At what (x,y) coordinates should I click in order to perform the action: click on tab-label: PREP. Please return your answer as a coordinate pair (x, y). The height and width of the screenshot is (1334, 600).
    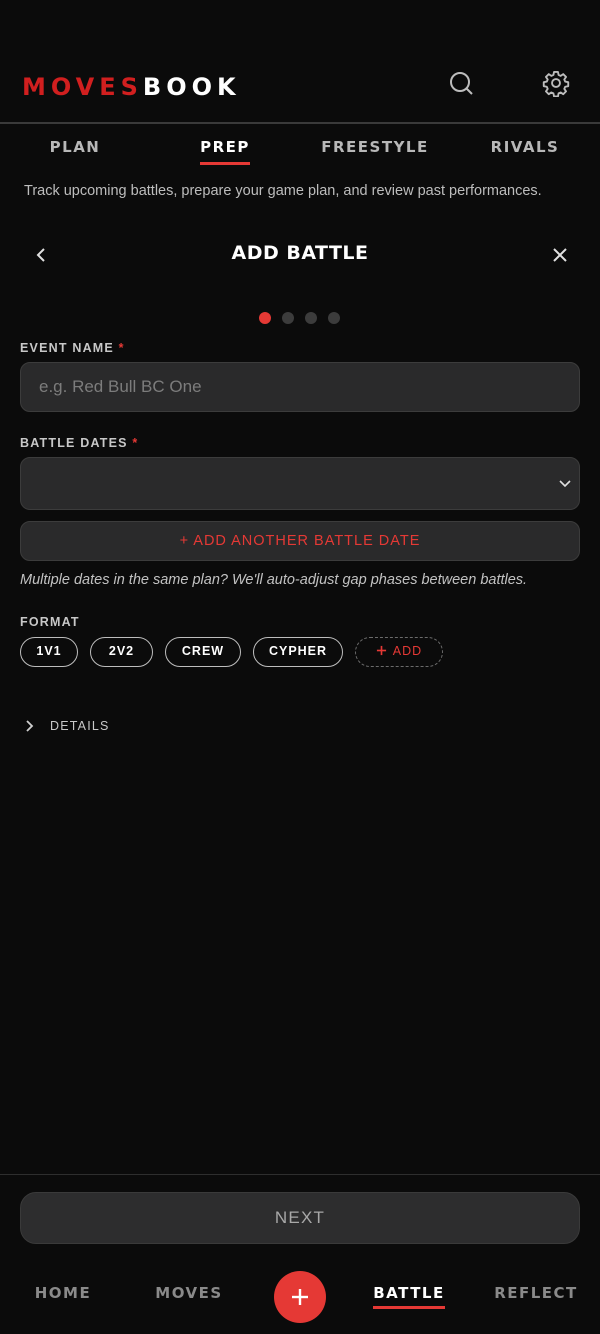
    Looking at the image, I should click on (225, 151).